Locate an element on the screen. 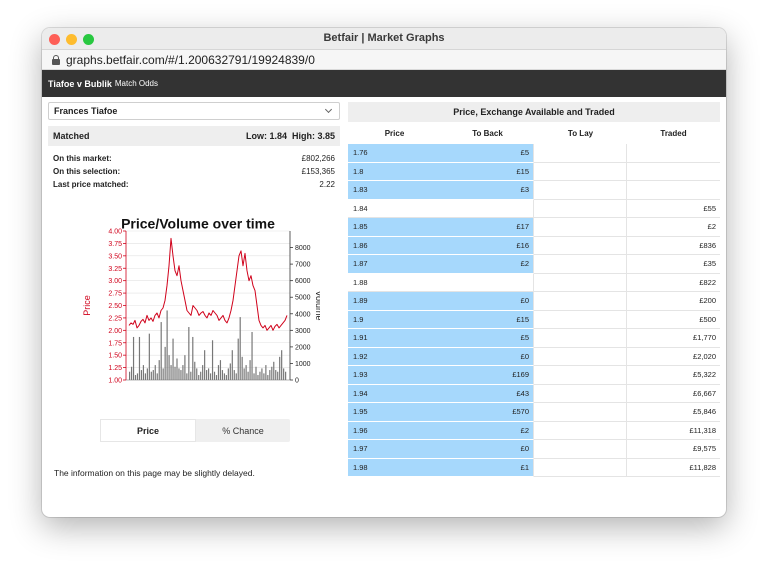 The image size is (768, 572). table-row: 1.84 £55 is located at coordinates (534, 208).